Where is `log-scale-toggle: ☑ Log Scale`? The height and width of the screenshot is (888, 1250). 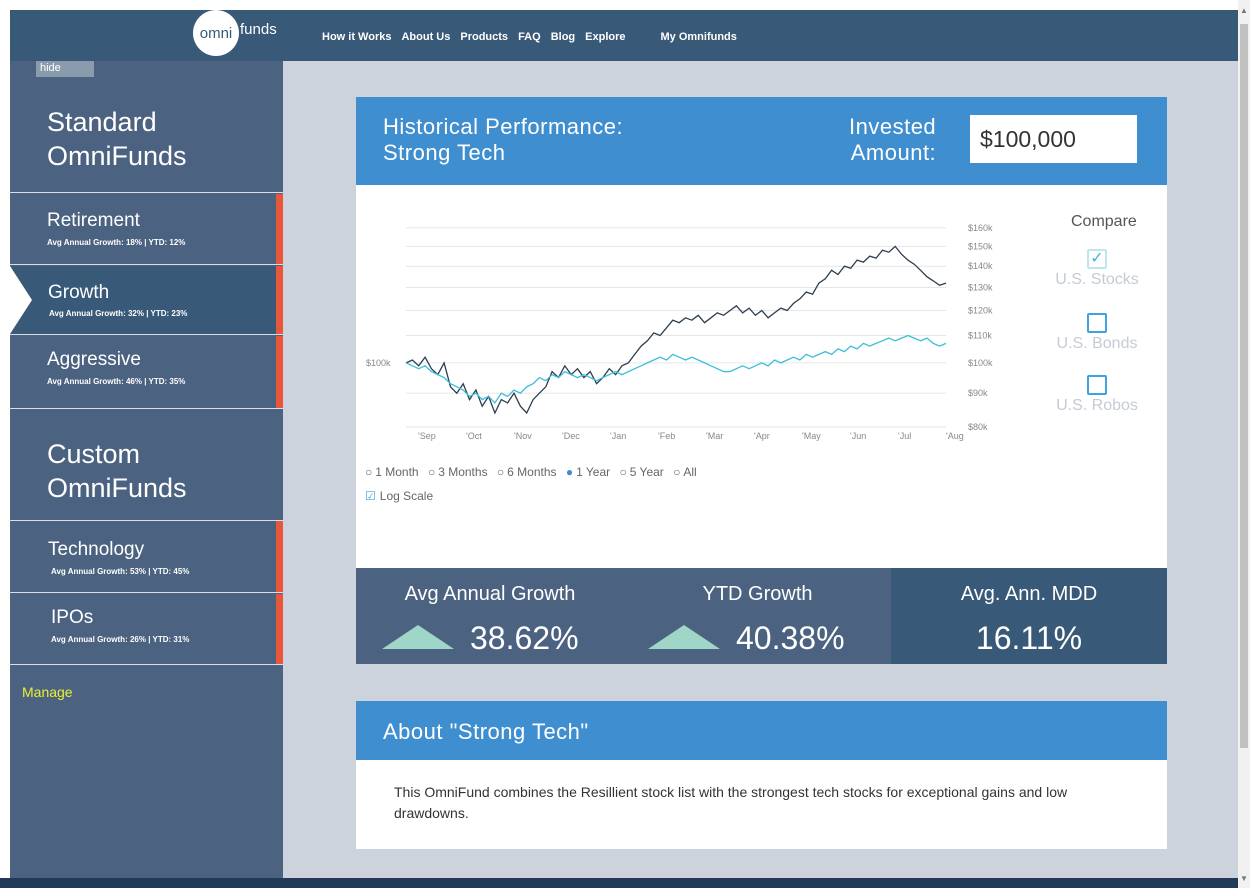 log-scale-toggle: ☑ Log Scale is located at coordinates (399, 496).